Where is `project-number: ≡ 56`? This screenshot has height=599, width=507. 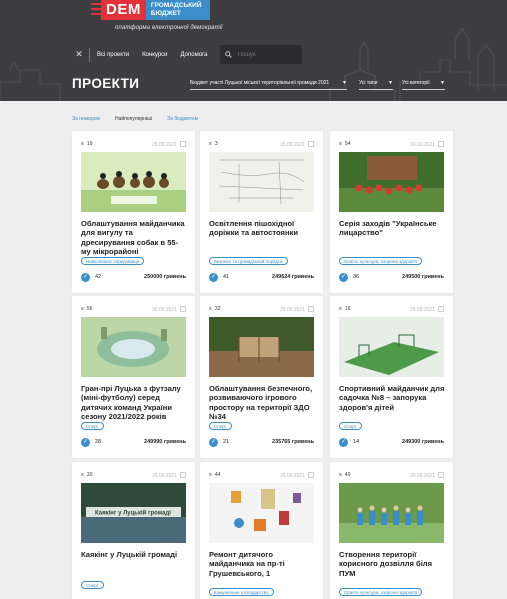
project-number: ≡ 56 is located at coordinates (87, 309).